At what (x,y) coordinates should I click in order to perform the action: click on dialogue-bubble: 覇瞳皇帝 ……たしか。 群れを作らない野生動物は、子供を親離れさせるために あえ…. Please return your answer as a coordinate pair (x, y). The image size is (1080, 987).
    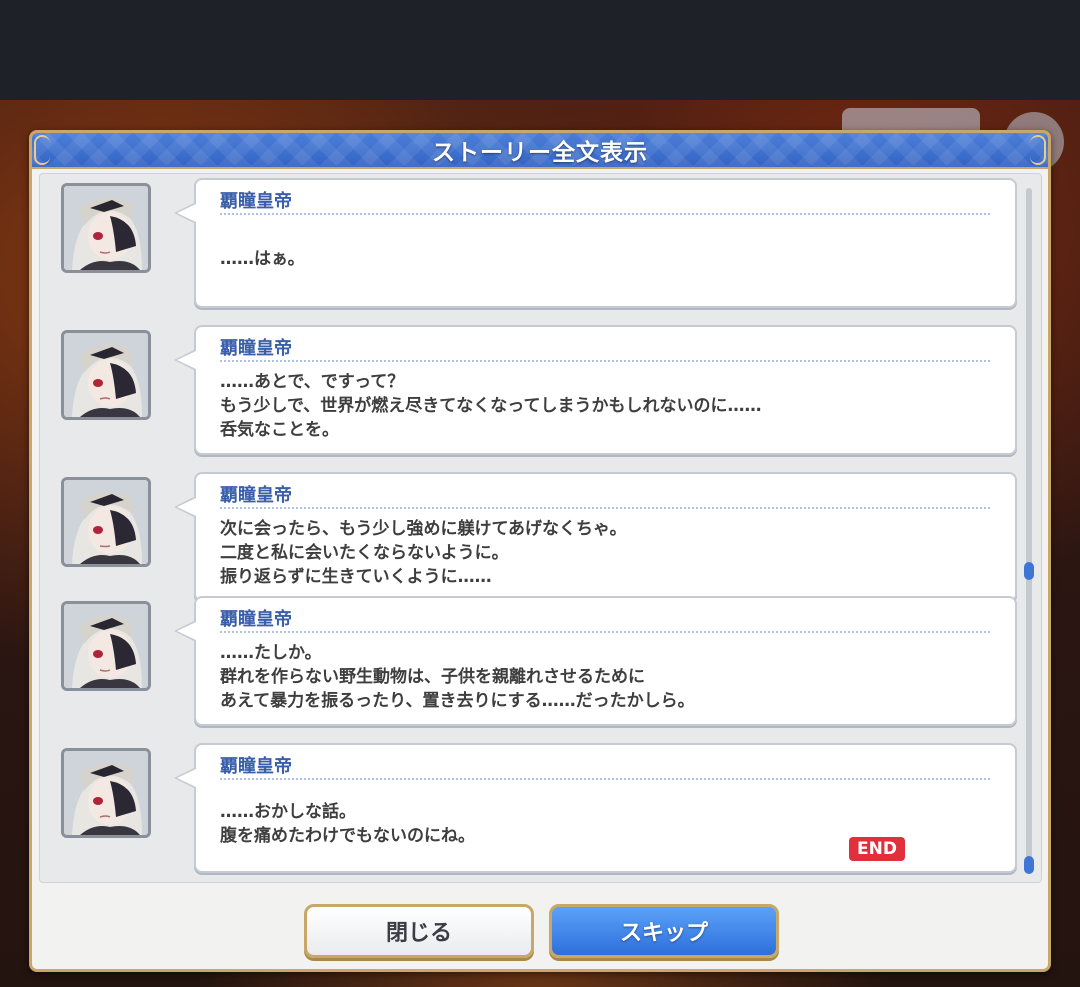
    Looking at the image, I should click on (595, 661).